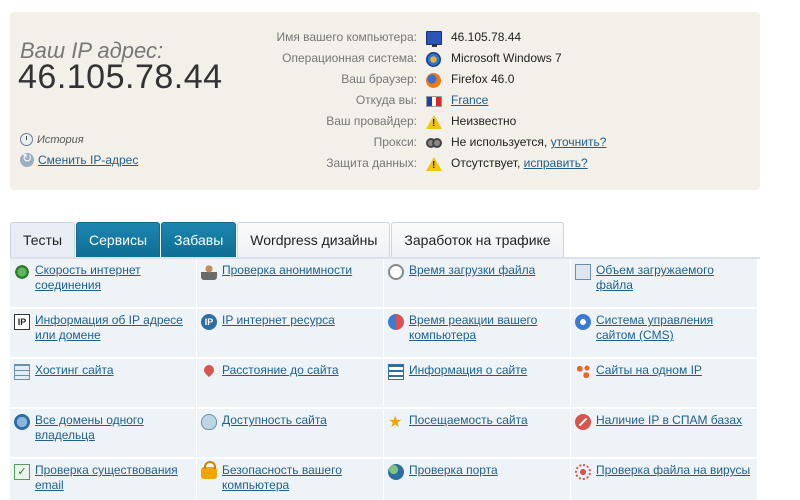 This screenshot has width=800, height=500. Describe the element at coordinates (396, 272) in the screenshot. I see `clock-icon` at that location.